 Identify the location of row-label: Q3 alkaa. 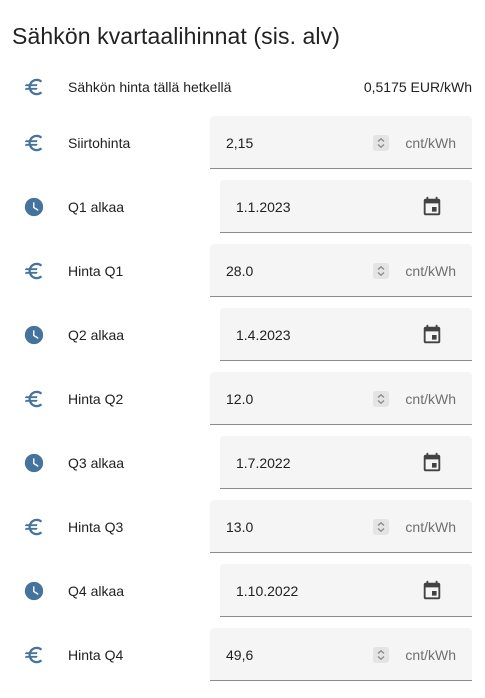
(96, 463).